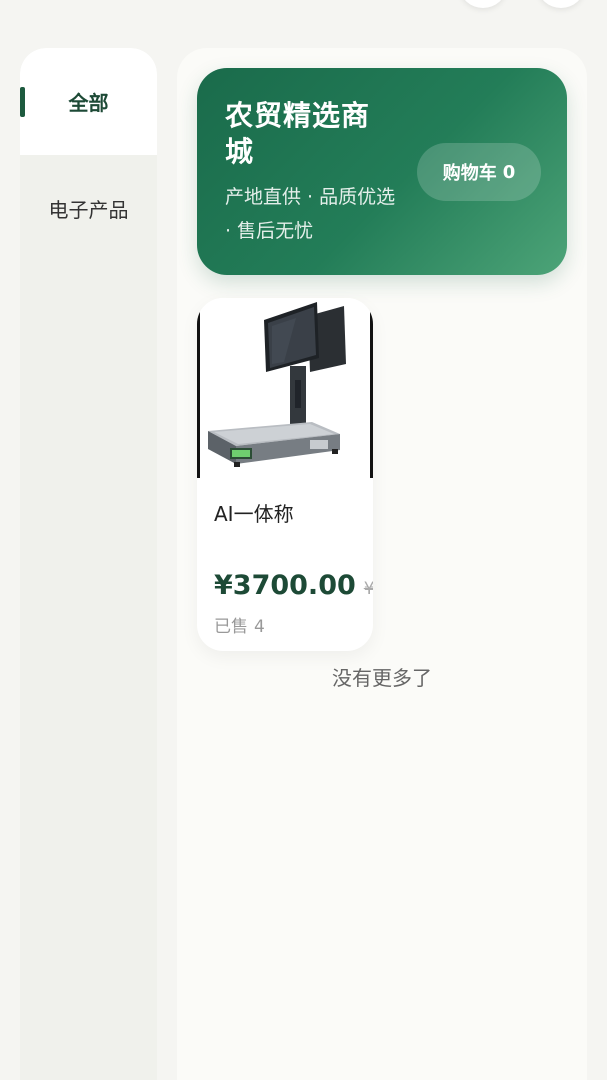  I want to click on product-name: AI一体称, so click(254, 514).